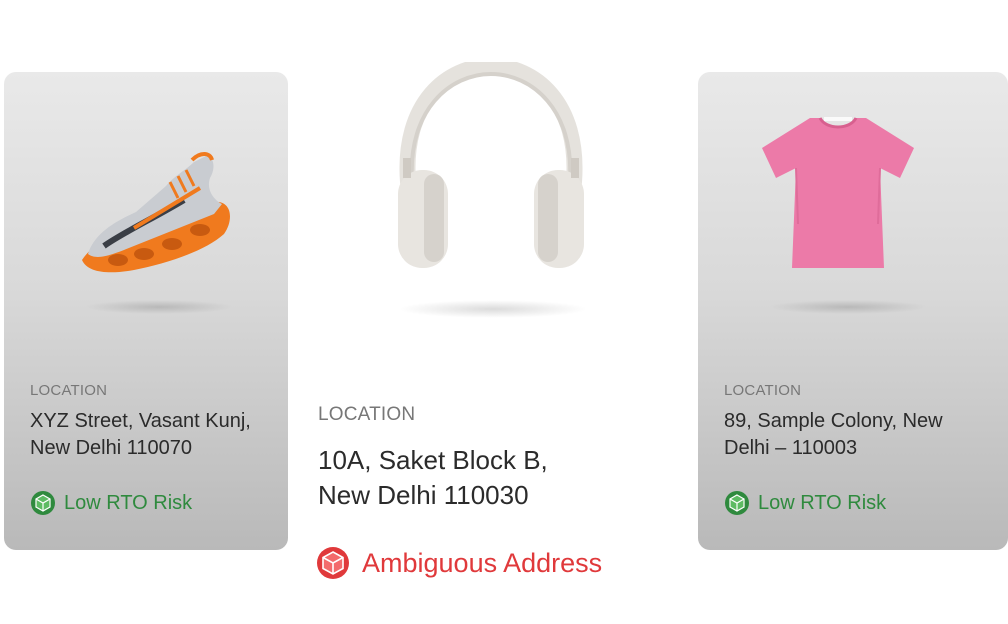  I want to click on ambiguous-address-badge: Ambiguous Address, so click(459, 563).